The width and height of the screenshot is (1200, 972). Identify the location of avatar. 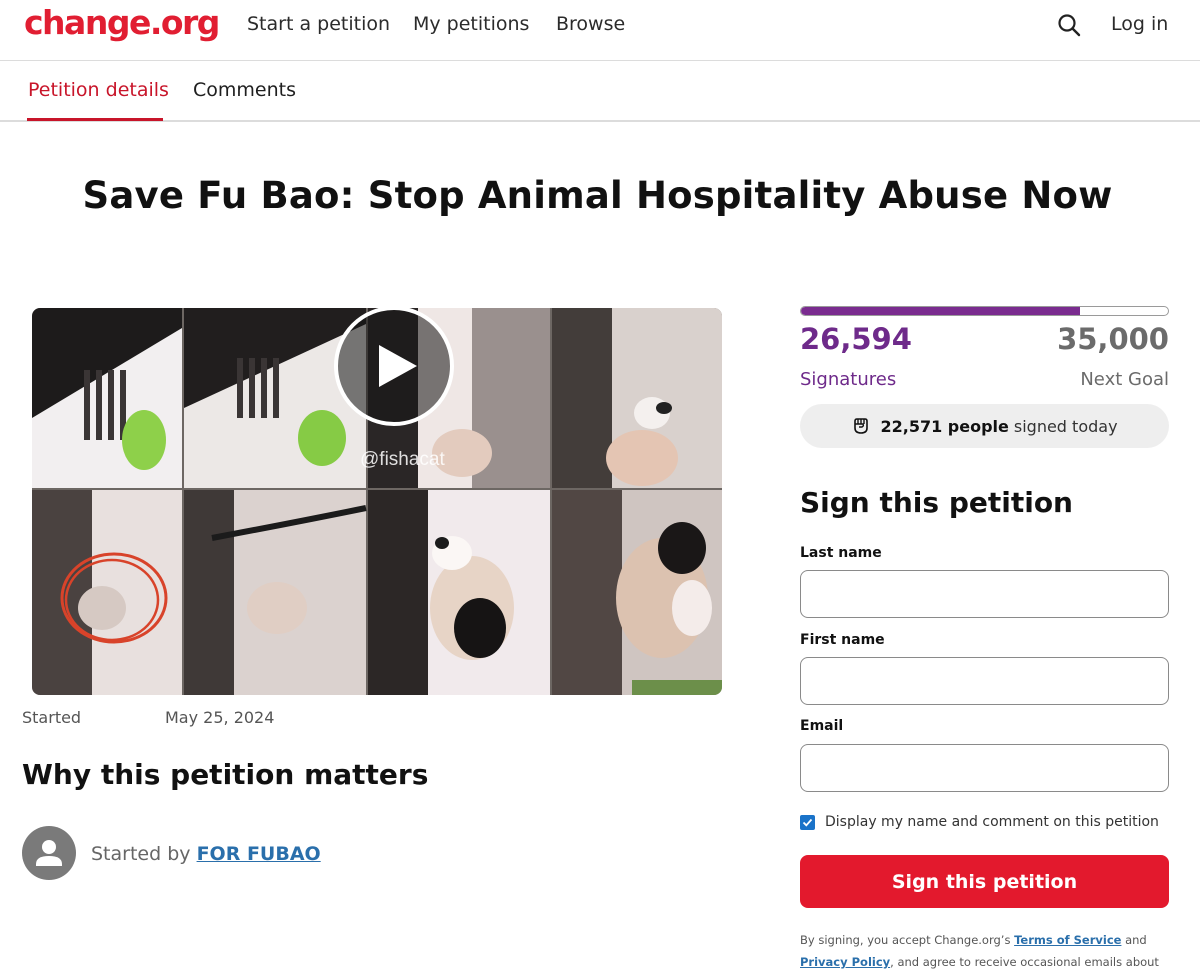
(49, 853).